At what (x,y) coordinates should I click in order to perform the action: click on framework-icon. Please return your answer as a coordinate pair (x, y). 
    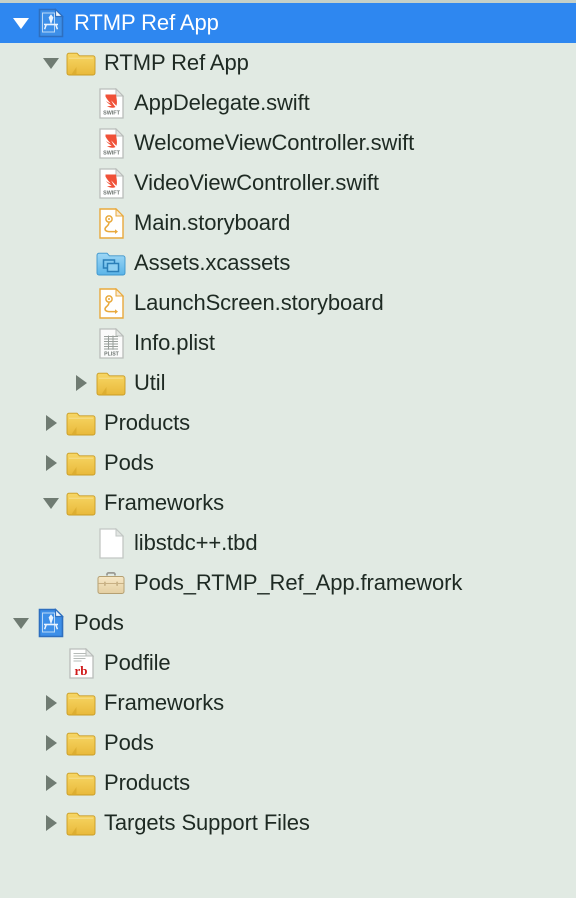
    Looking at the image, I should click on (111, 583).